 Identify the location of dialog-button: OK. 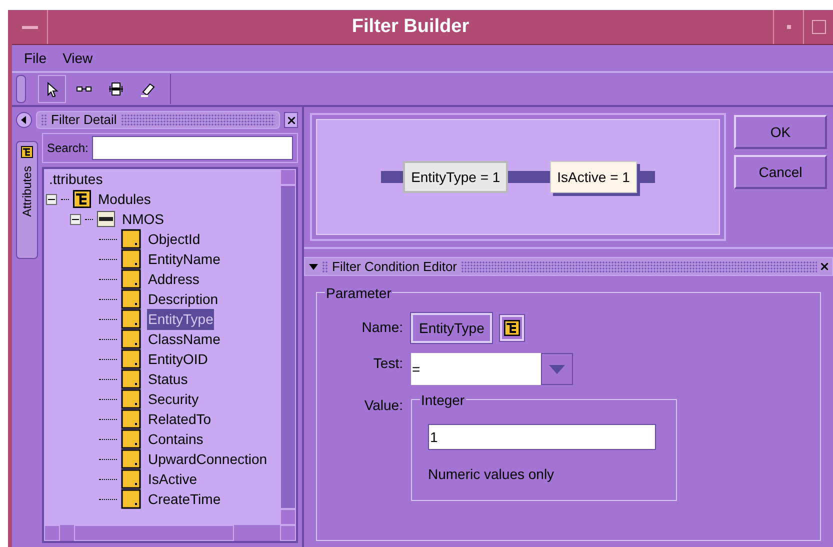
(780, 132).